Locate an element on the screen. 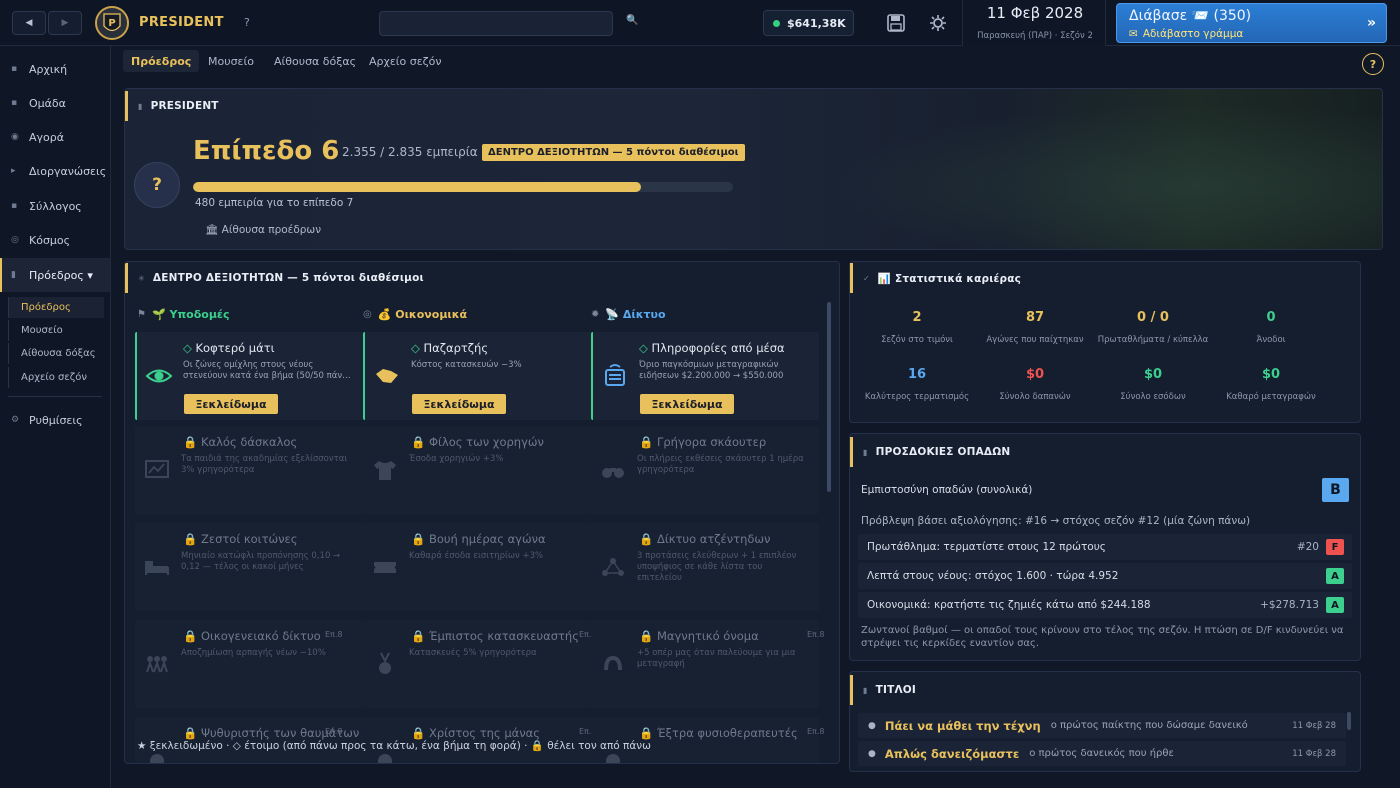 This screenshot has width=1400, height=788. sidebar-item-competitions: ▸ Διοργανώσεις is located at coordinates (55, 171).